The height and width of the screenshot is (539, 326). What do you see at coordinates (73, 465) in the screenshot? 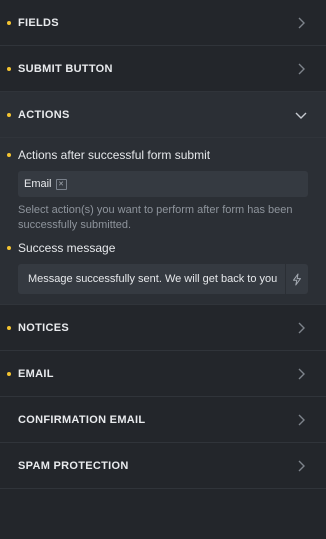
I see `section-title: SPAM PROTECTION` at bounding box center [73, 465].